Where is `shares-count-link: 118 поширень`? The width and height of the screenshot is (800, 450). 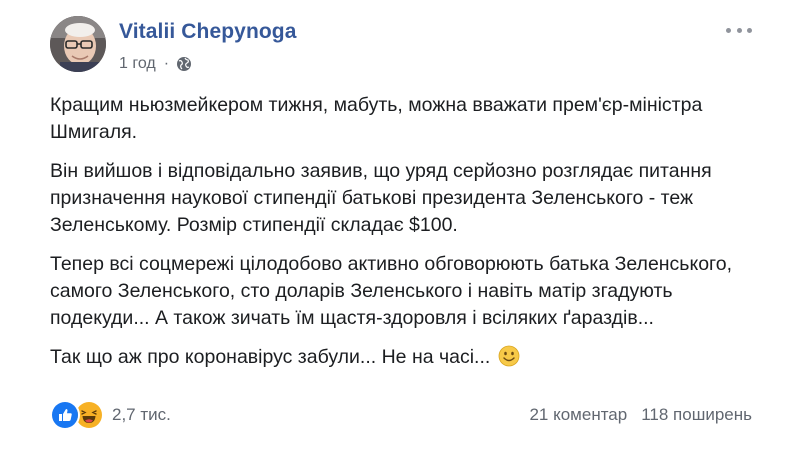
shares-count-link: 118 поширень is located at coordinates (696, 415).